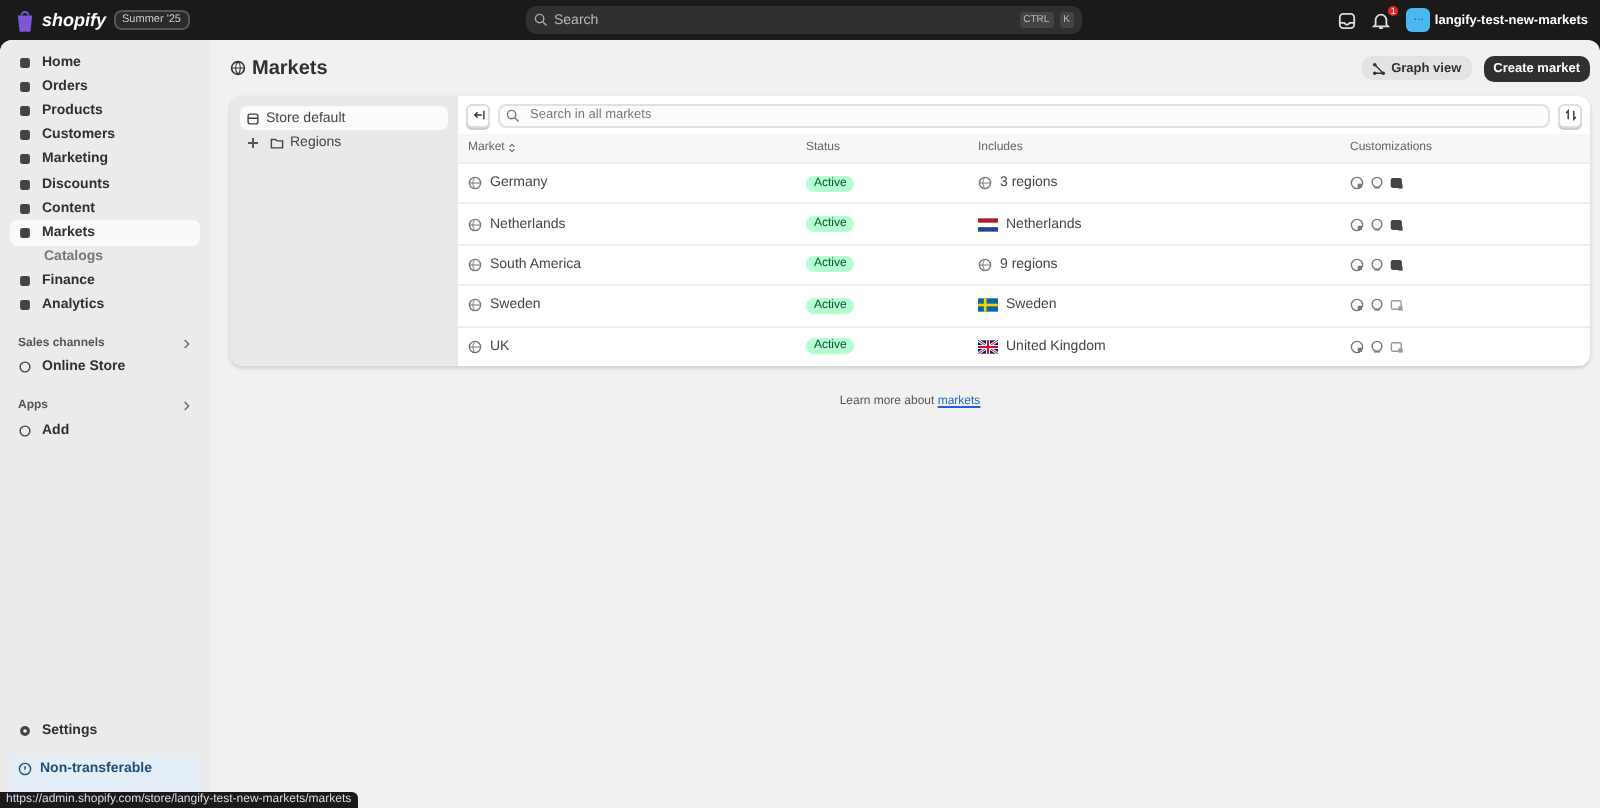  I want to click on info-icon, so click(25, 769).